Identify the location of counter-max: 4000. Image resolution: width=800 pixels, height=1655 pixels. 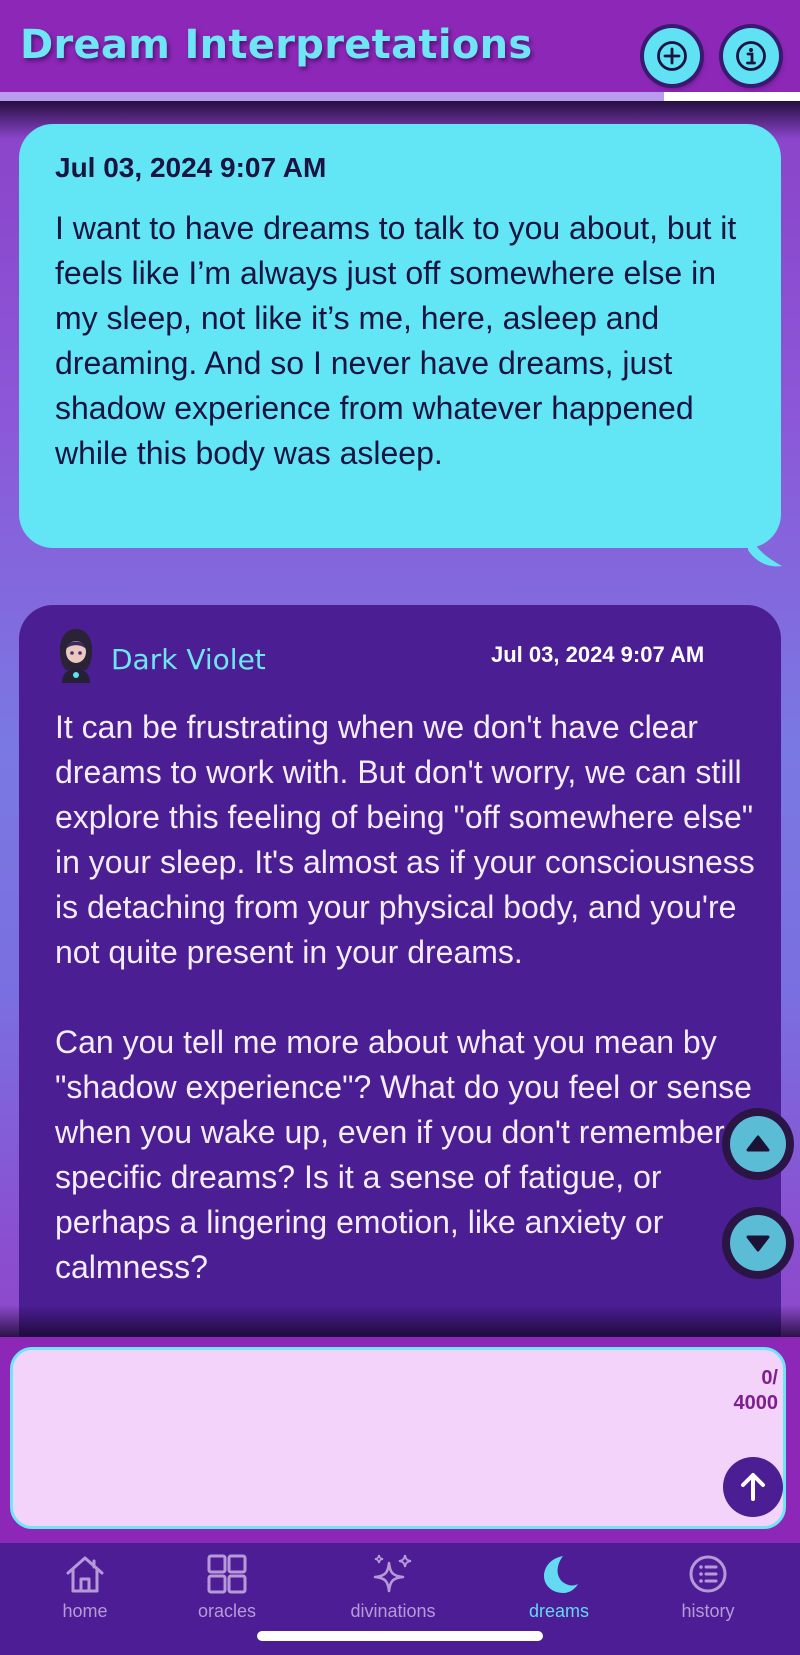
(756, 1403).